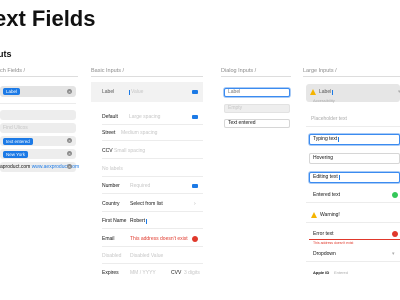 This screenshot has width=400, height=300. Describe the element at coordinates (38, 91) in the screenshot. I see `search-field-token: Label ×` at that location.